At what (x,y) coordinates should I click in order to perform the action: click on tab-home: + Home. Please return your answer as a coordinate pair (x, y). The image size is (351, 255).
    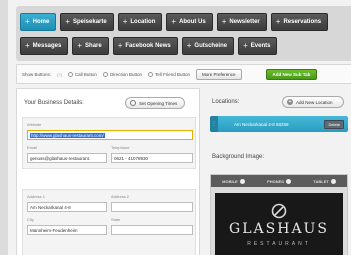
    Looking at the image, I should click on (38, 22).